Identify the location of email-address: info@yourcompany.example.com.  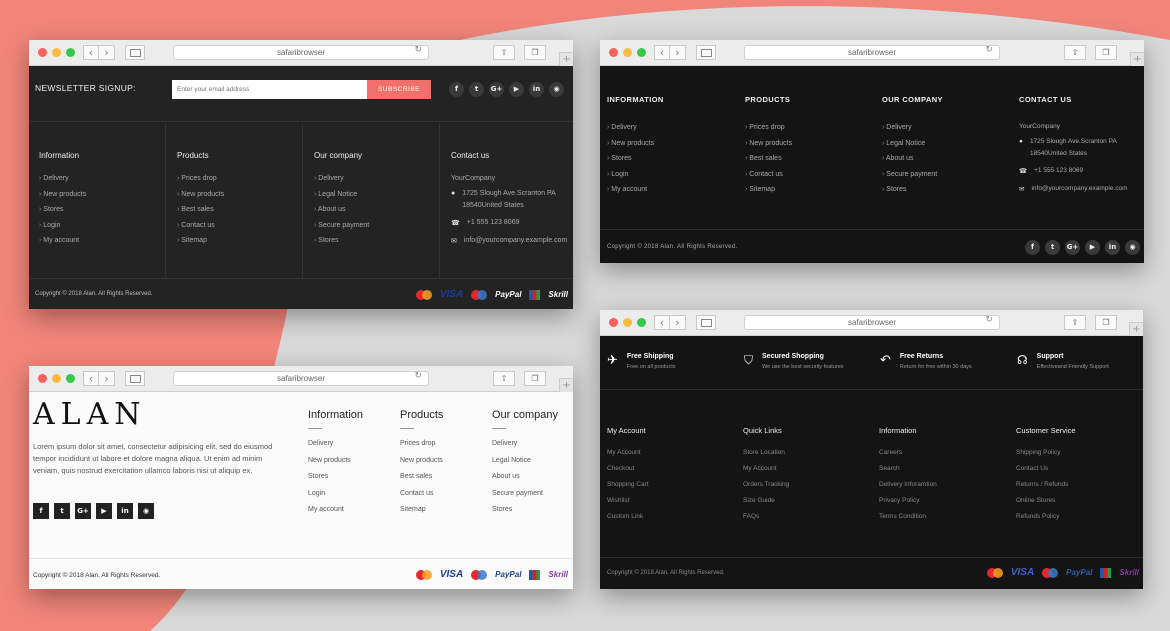
(1079, 189).